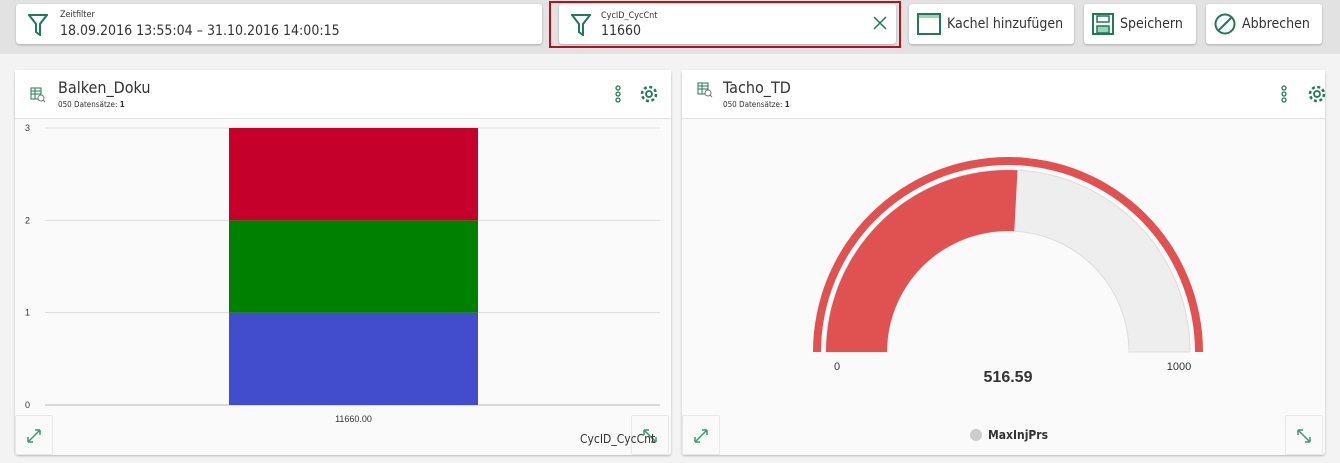 Image resolution: width=1340 pixels, height=463 pixels. I want to click on legend-dot-icon, so click(976, 435).